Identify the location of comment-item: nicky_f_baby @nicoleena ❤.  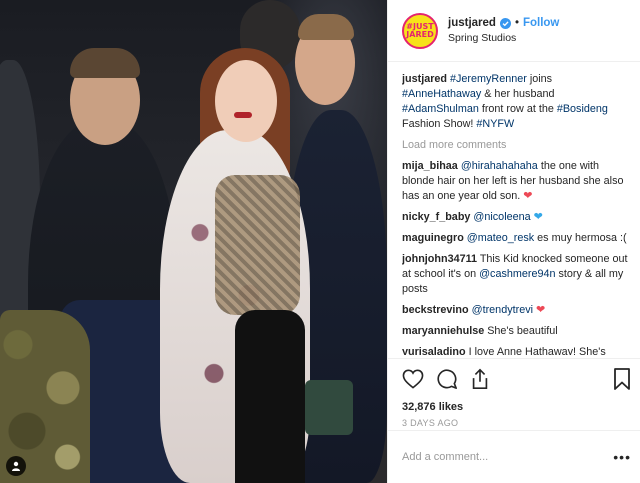
(517, 217).